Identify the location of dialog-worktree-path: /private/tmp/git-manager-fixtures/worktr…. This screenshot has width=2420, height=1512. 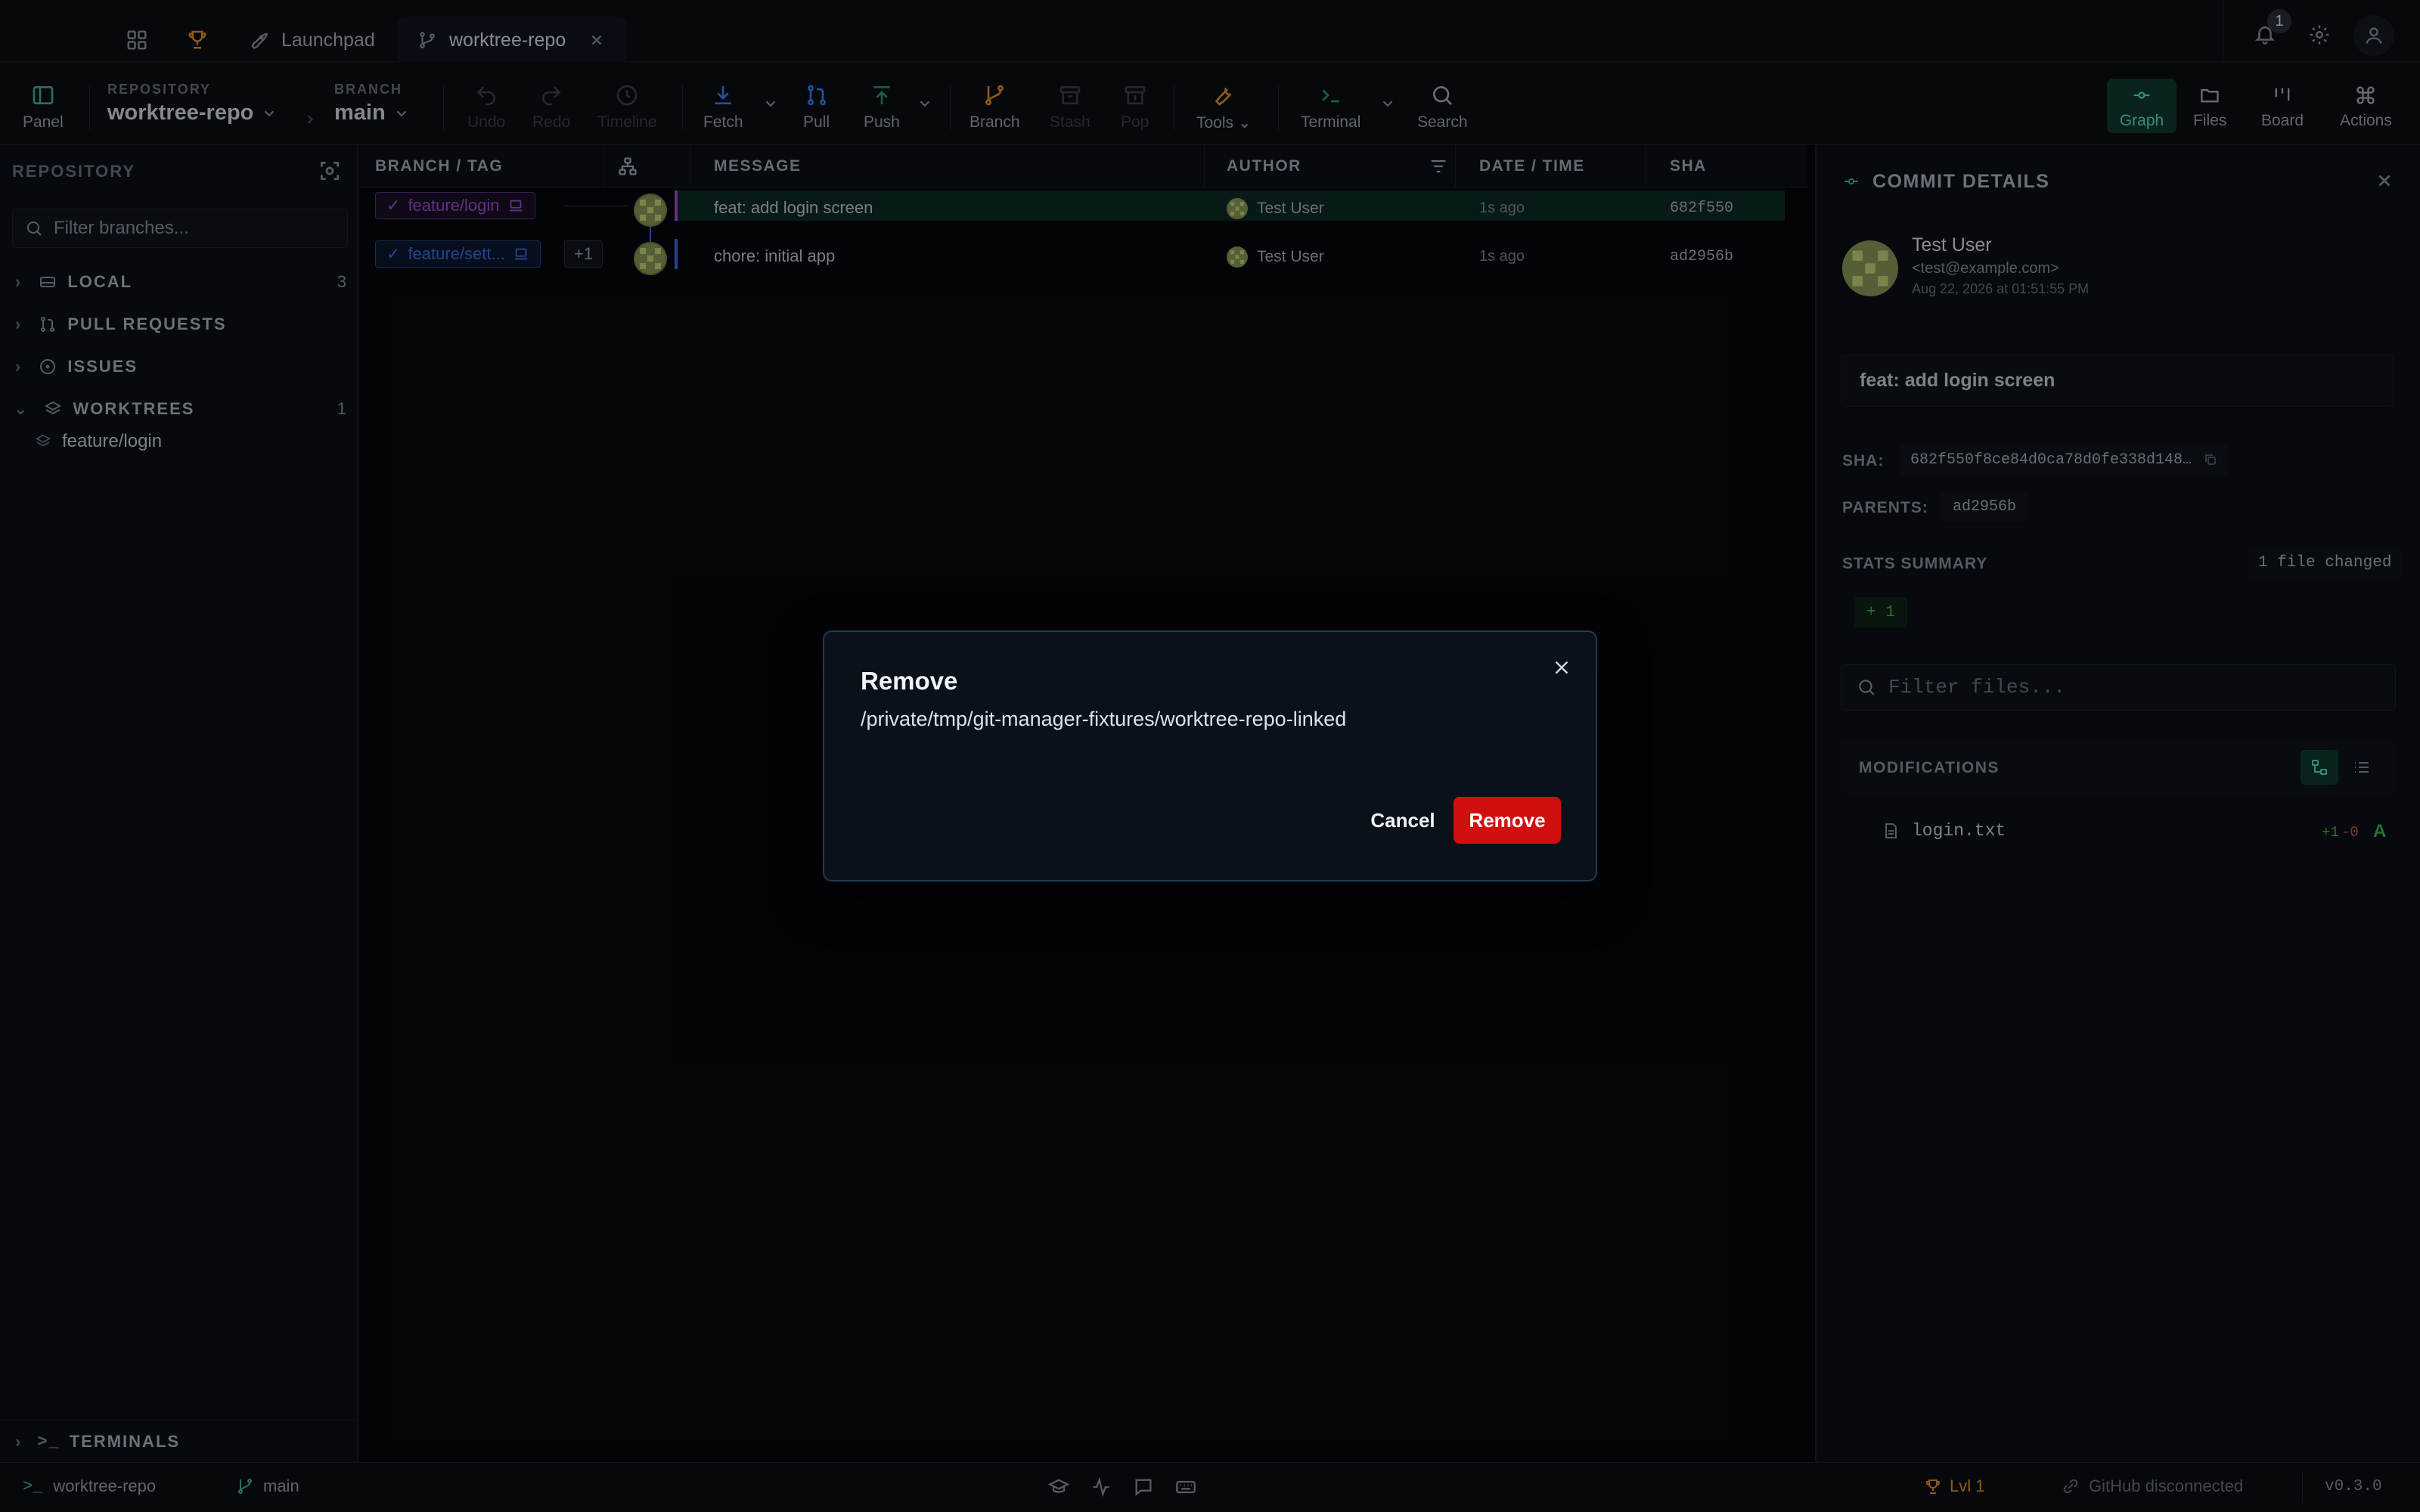
(1104, 719).